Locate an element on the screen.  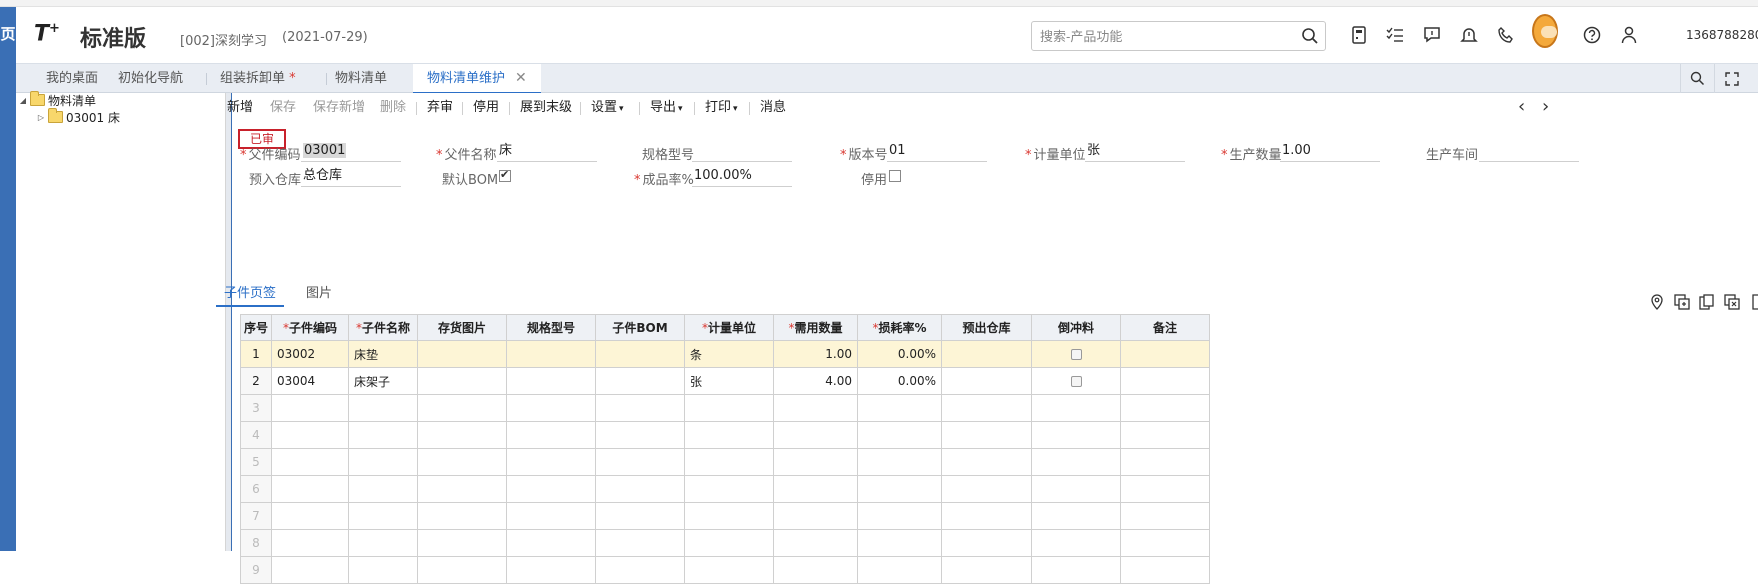
parent-code-input: 03001 is located at coordinates (351, 152).